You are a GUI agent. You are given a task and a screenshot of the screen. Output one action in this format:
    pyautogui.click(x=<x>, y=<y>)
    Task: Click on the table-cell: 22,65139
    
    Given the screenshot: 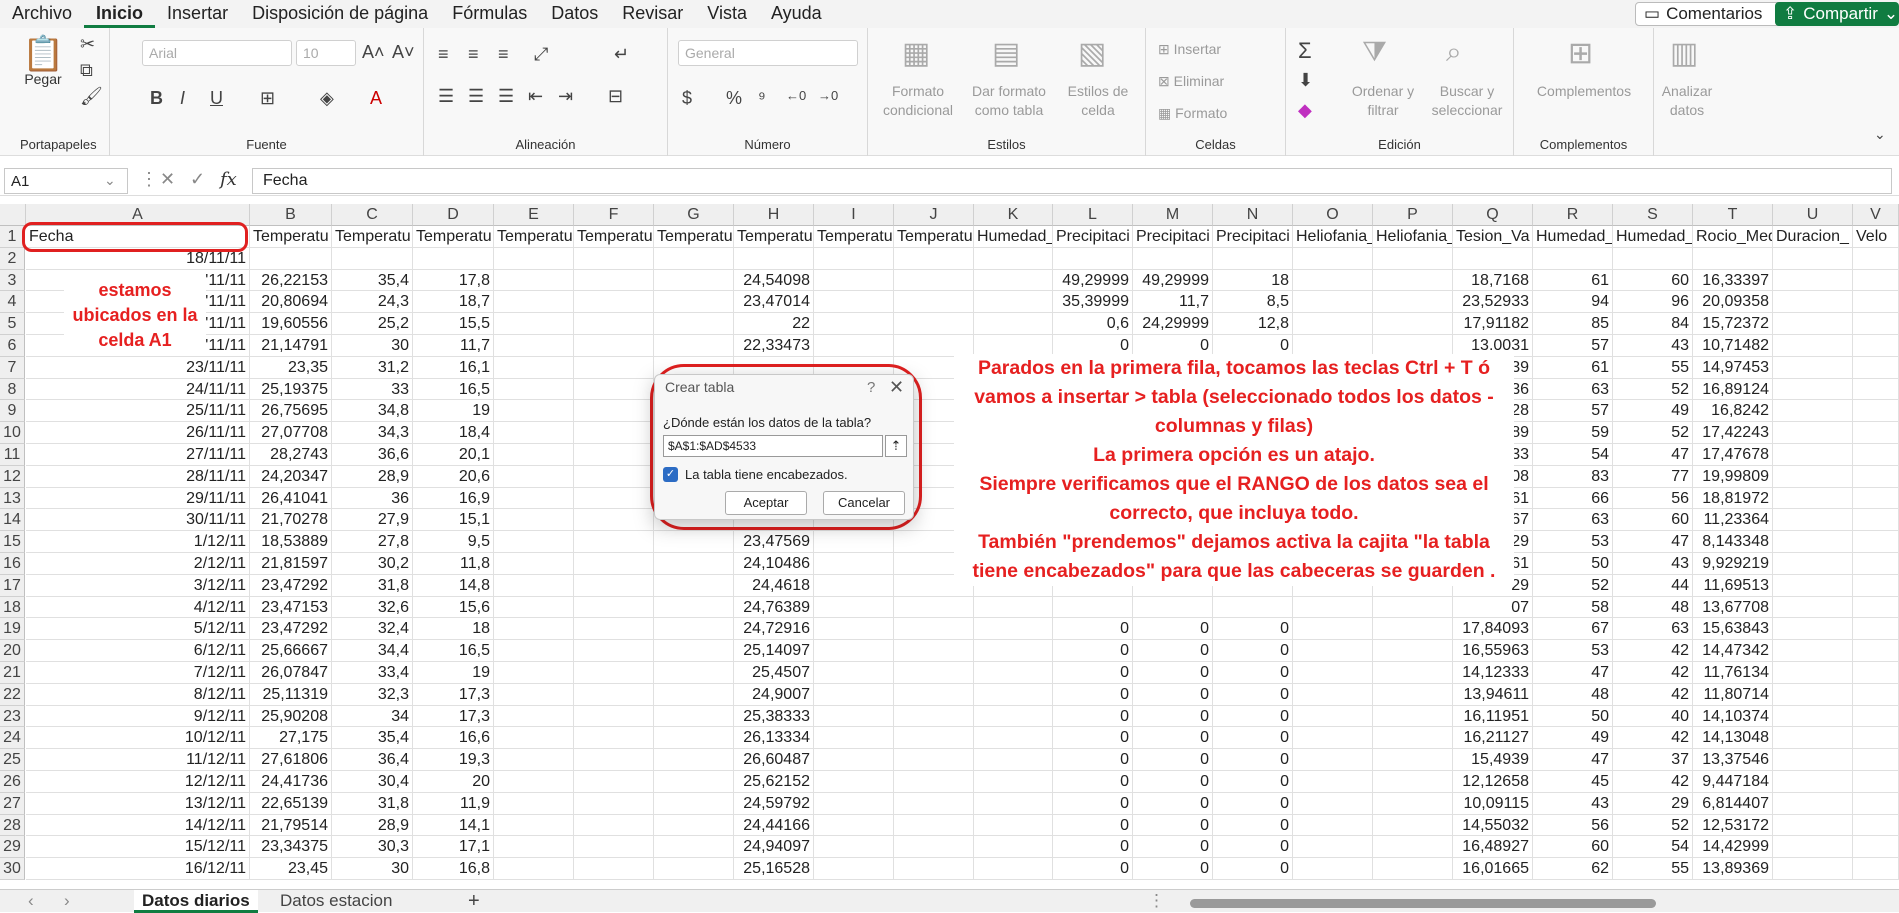 What is the action you would take?
    pyautogui.click(x=291, y=803)
    